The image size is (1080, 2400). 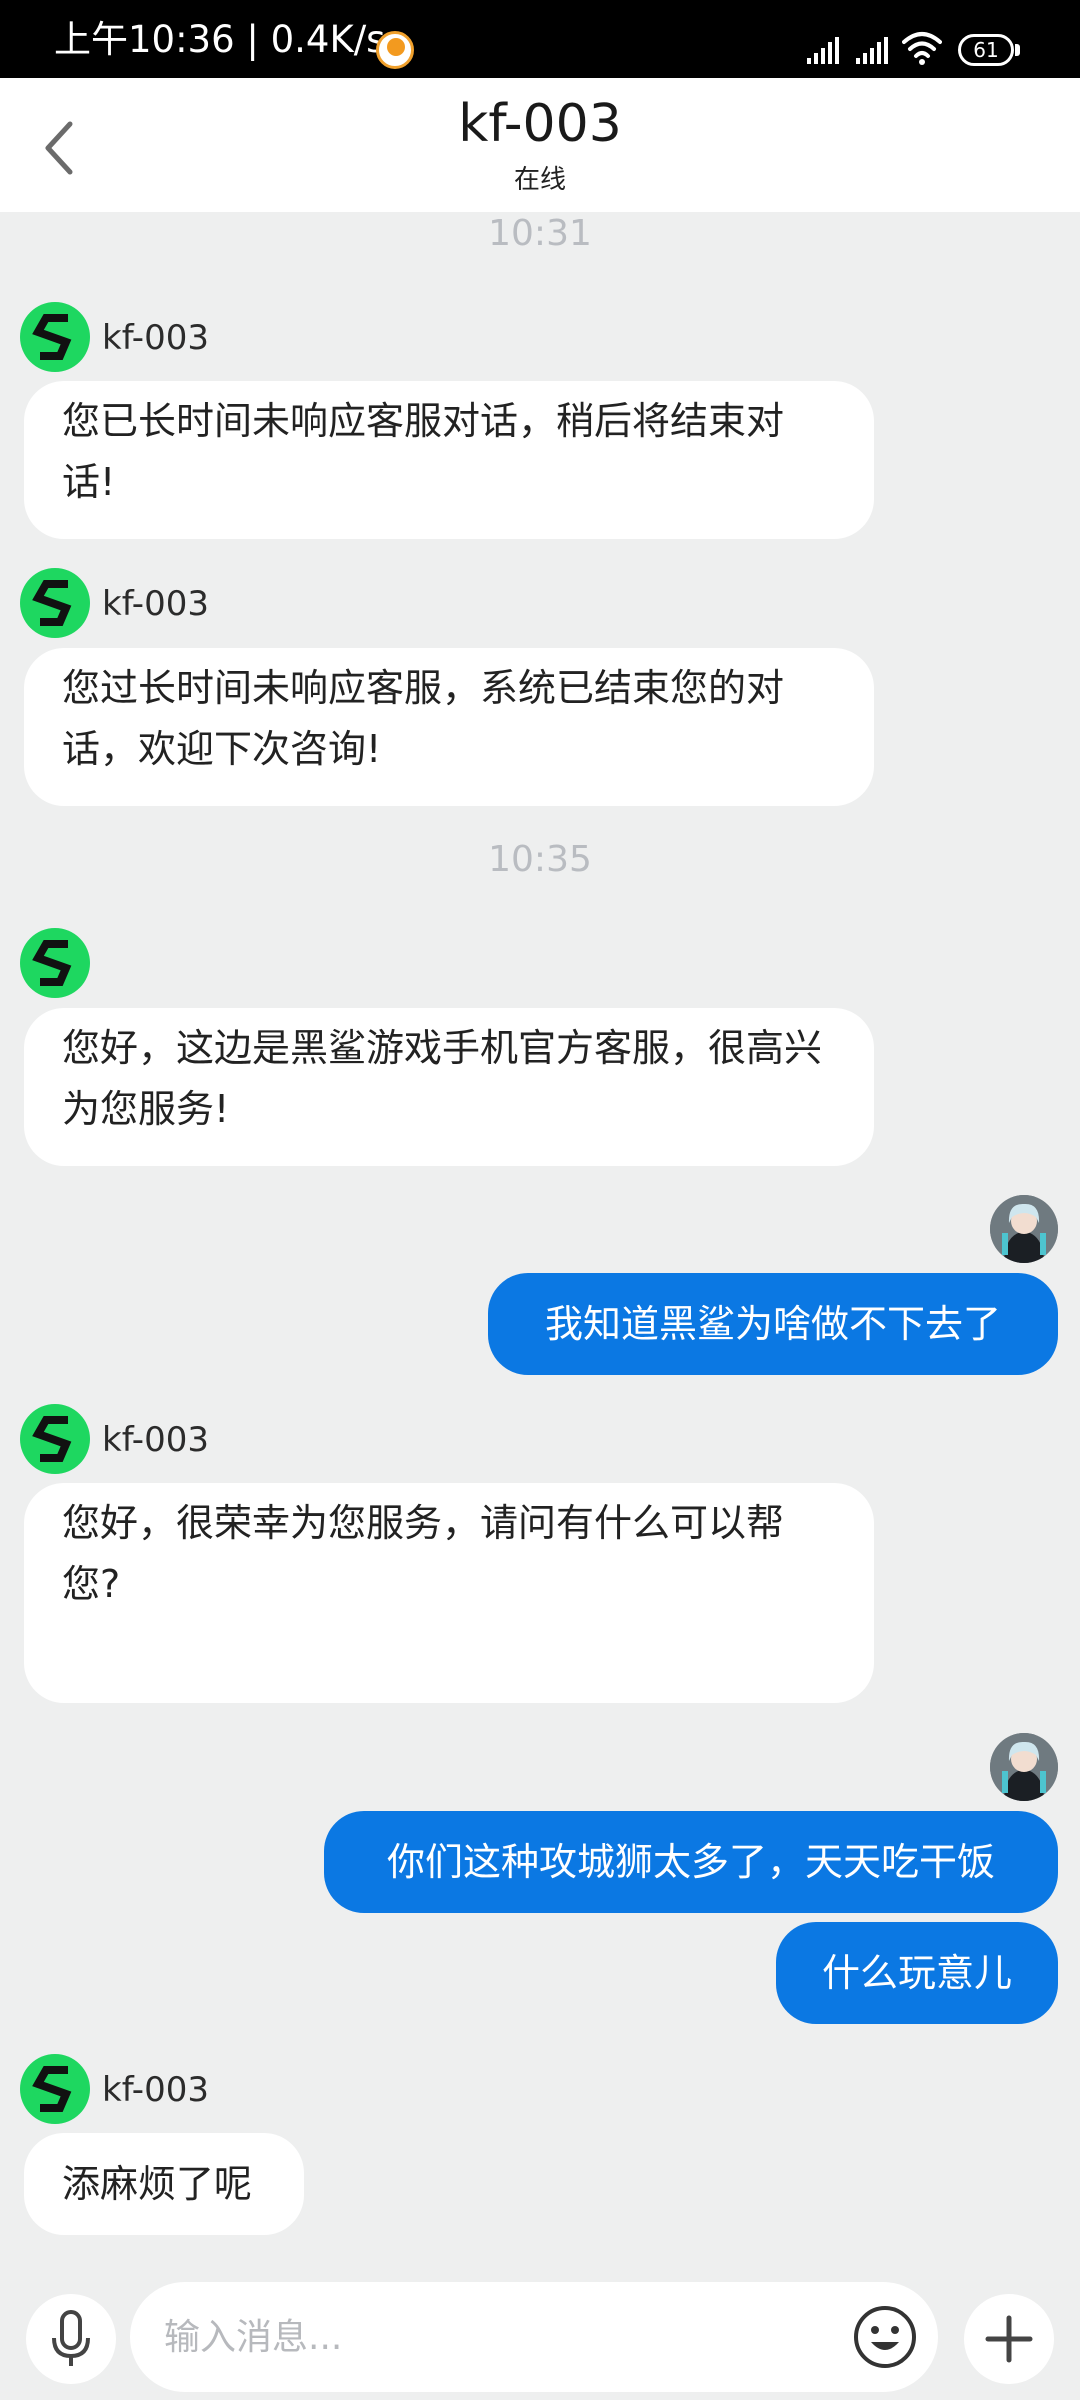 What do you see at coordinates (922, 48) in the screenshot?
I see `wifi-icon` at bounding box center [922, 48].